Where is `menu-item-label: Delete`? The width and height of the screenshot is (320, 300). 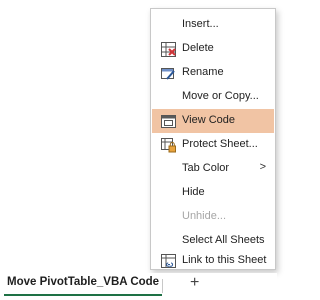 menu-item-label: Delete is located at coordinates (198, 48).